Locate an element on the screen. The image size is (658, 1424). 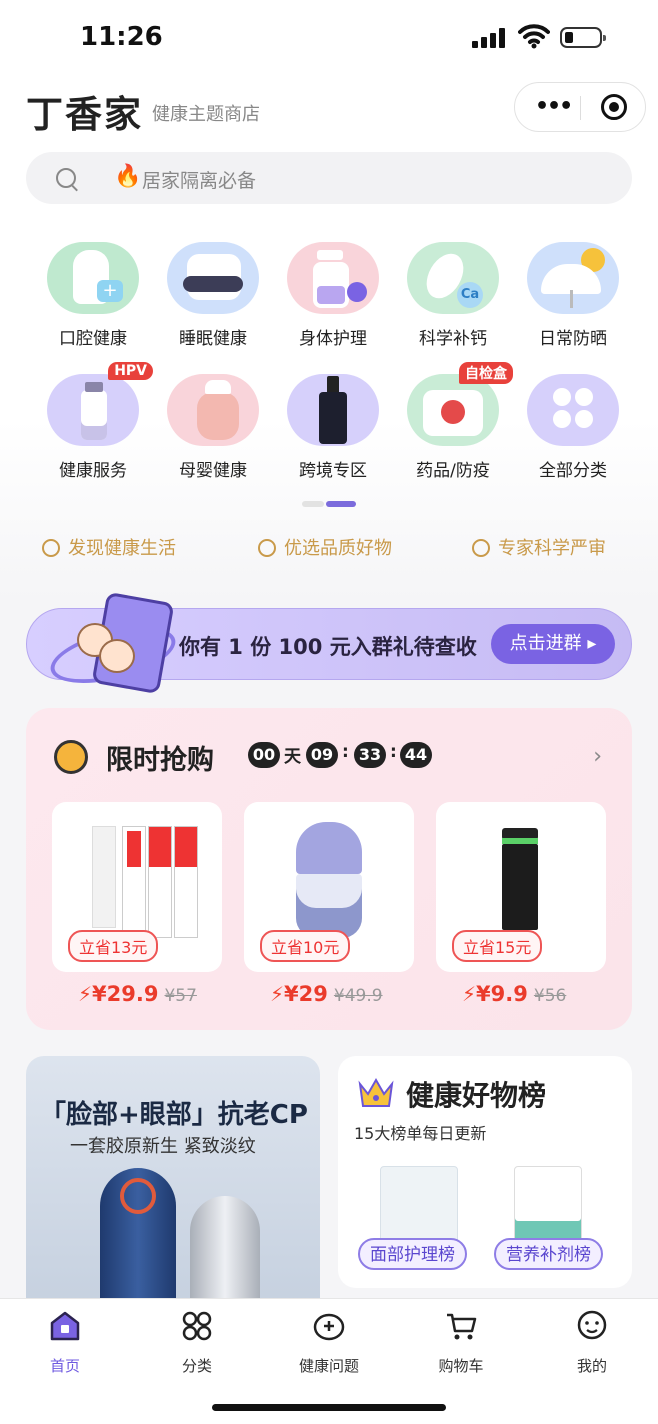
feature-label: 优选品质好物 is located at coordinates (338, 548).